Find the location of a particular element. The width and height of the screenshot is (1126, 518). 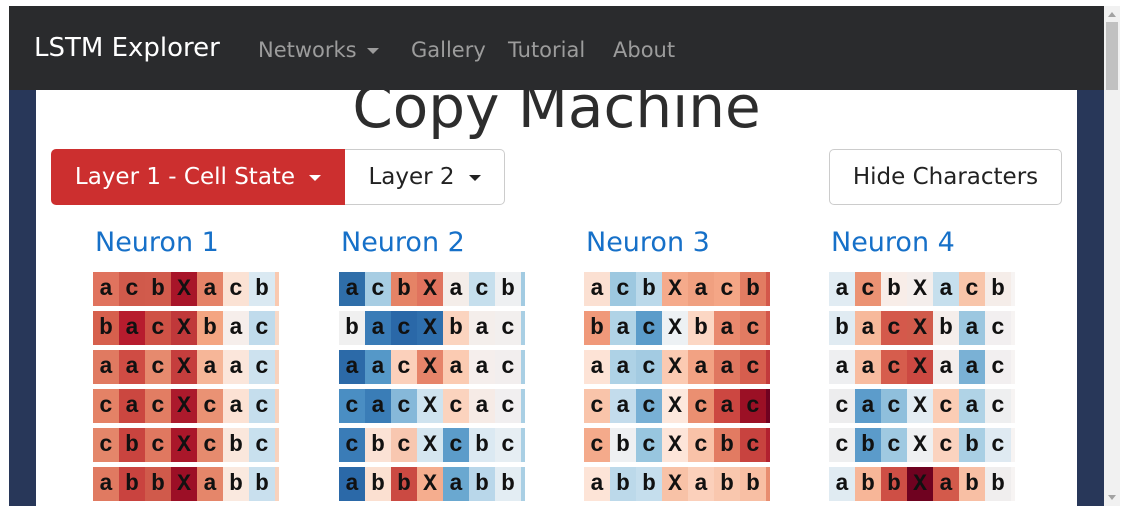

nav-about: About is located at coordinates (644, 50).